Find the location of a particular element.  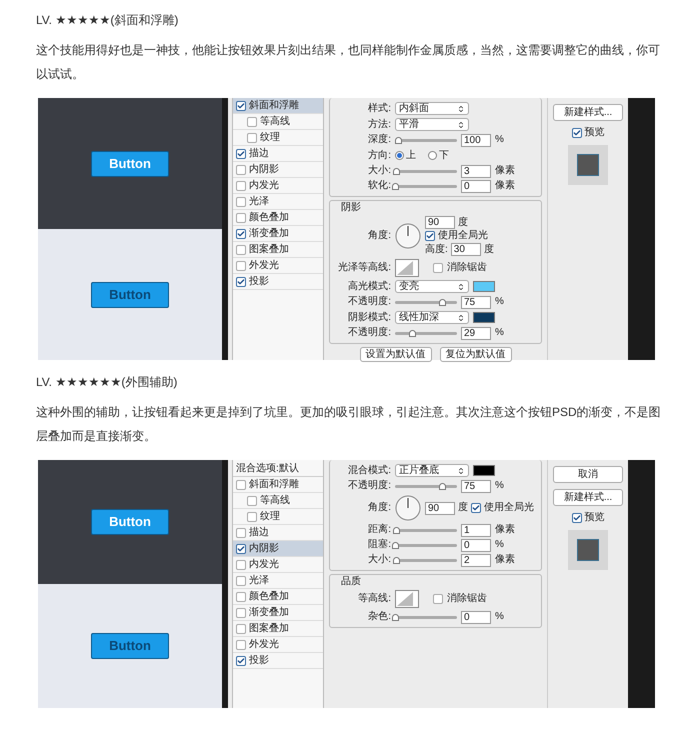

angle-dial is located at coordinates (408, 508).